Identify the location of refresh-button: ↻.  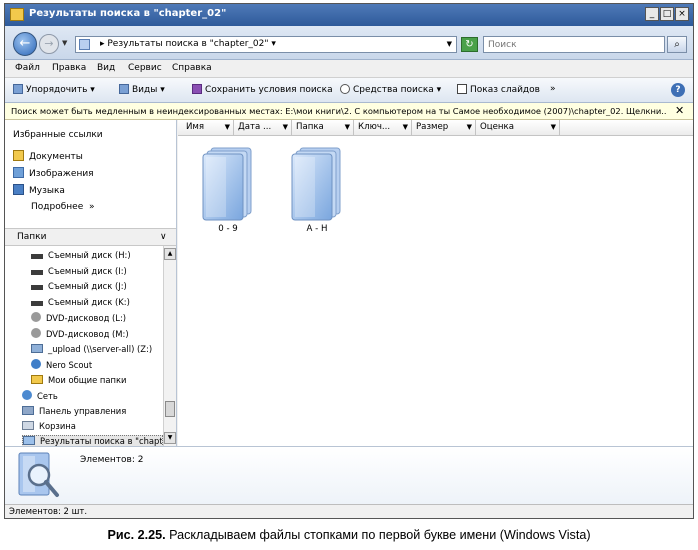
(469, 44).